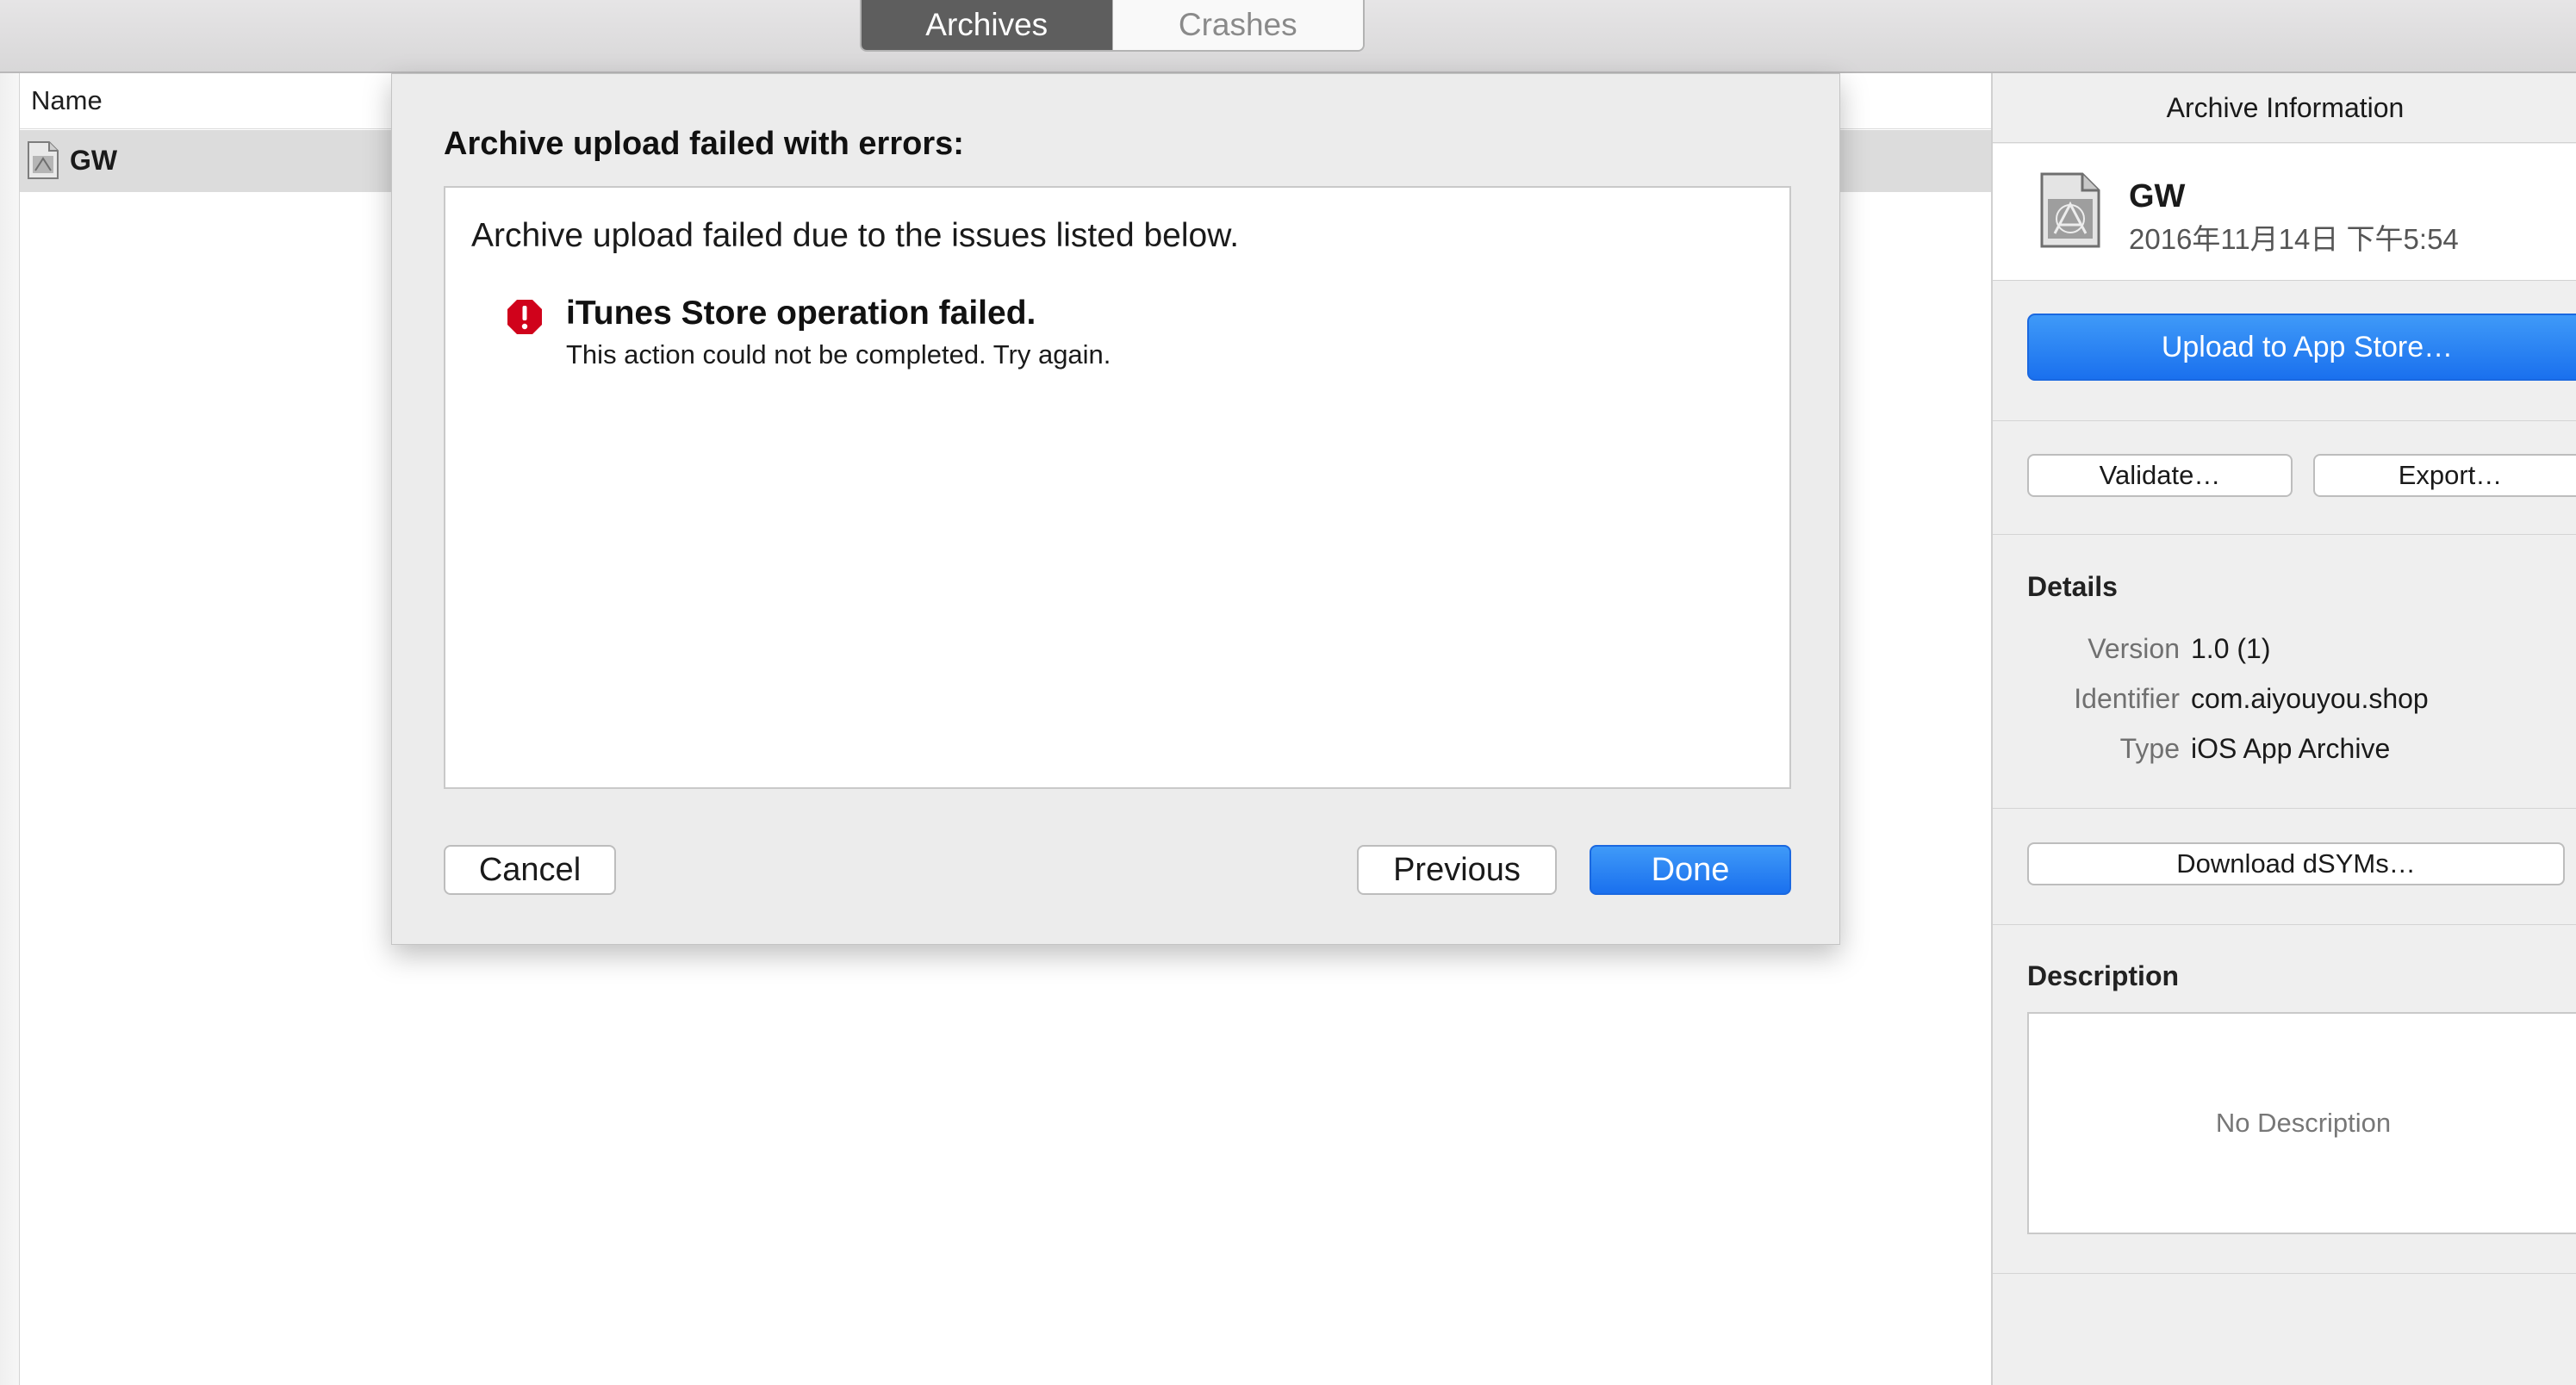 Image resolution: width=2576 pixels, height=1385 pixels. What do you see at coordinates (1457, 870) in the screenshot?
I see `previous-button: Previous` at bounding box center [1457, 870].